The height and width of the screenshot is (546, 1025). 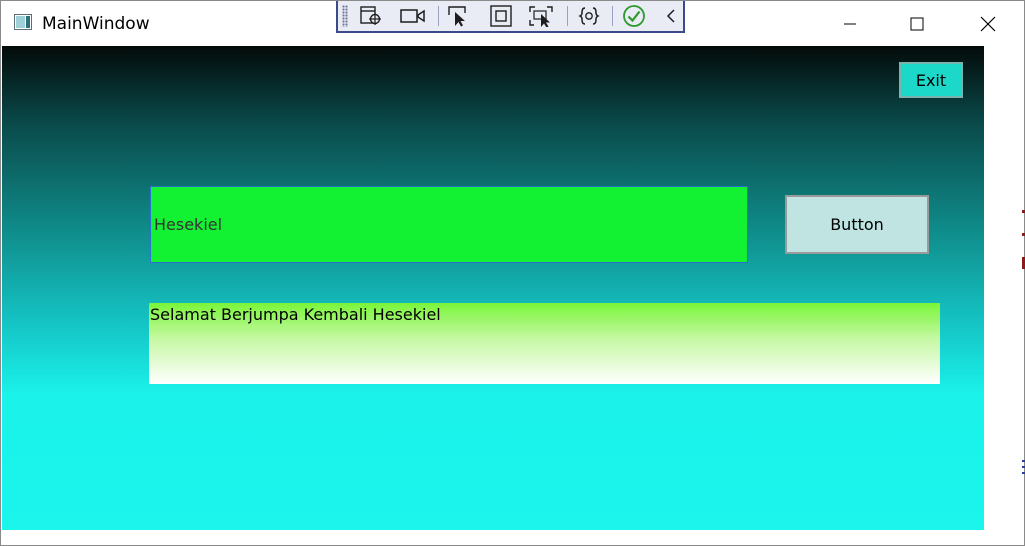 What do you see at coordinates (589, 16) in the screenshot?
I see `binding-failures-icon` at bounding box center [589, 16].